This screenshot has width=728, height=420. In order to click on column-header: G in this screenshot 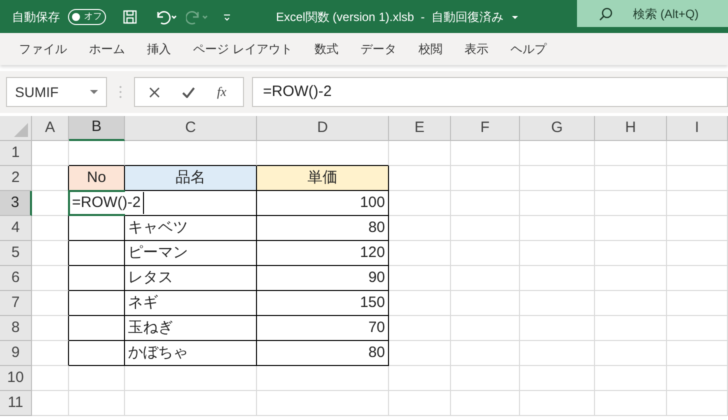, I will do `click(557, 128)`.